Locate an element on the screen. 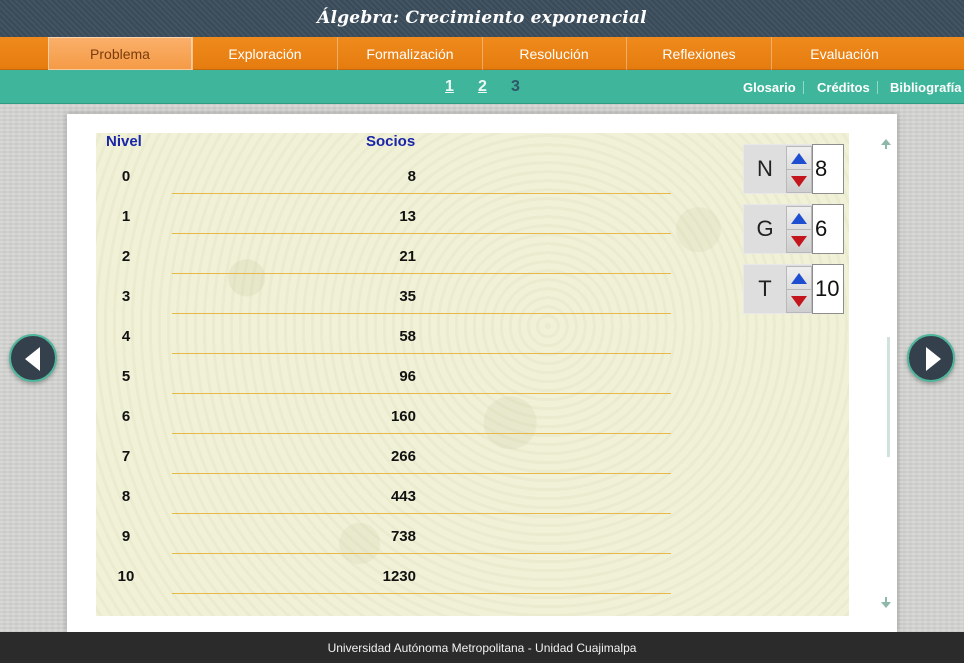 This screenshot has width=964, height=663. n-value-field: 8 is located at coordinates (828, 169).